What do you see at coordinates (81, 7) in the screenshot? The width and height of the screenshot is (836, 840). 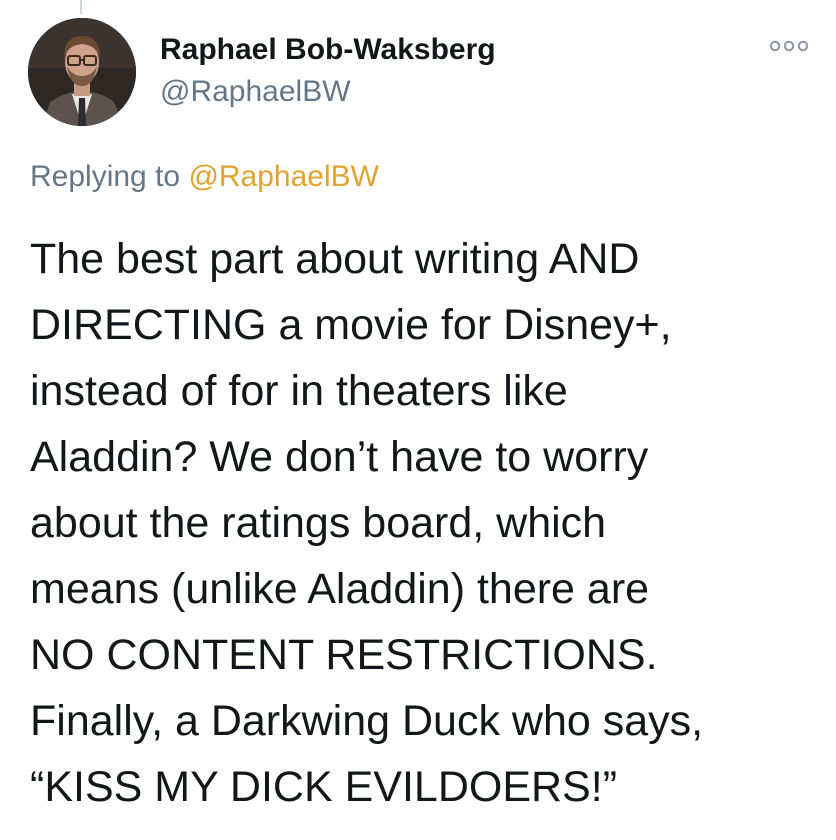 I see `thread-connector-line` at bounding box center [81, 7].